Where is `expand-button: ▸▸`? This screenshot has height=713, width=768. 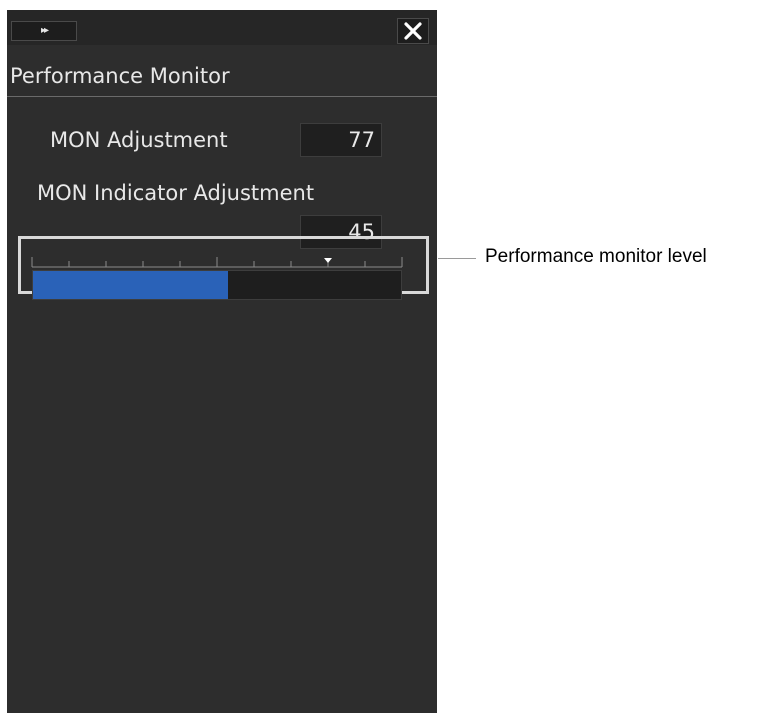 expand-button: ▸▸ is located at coordinates (44, 31).